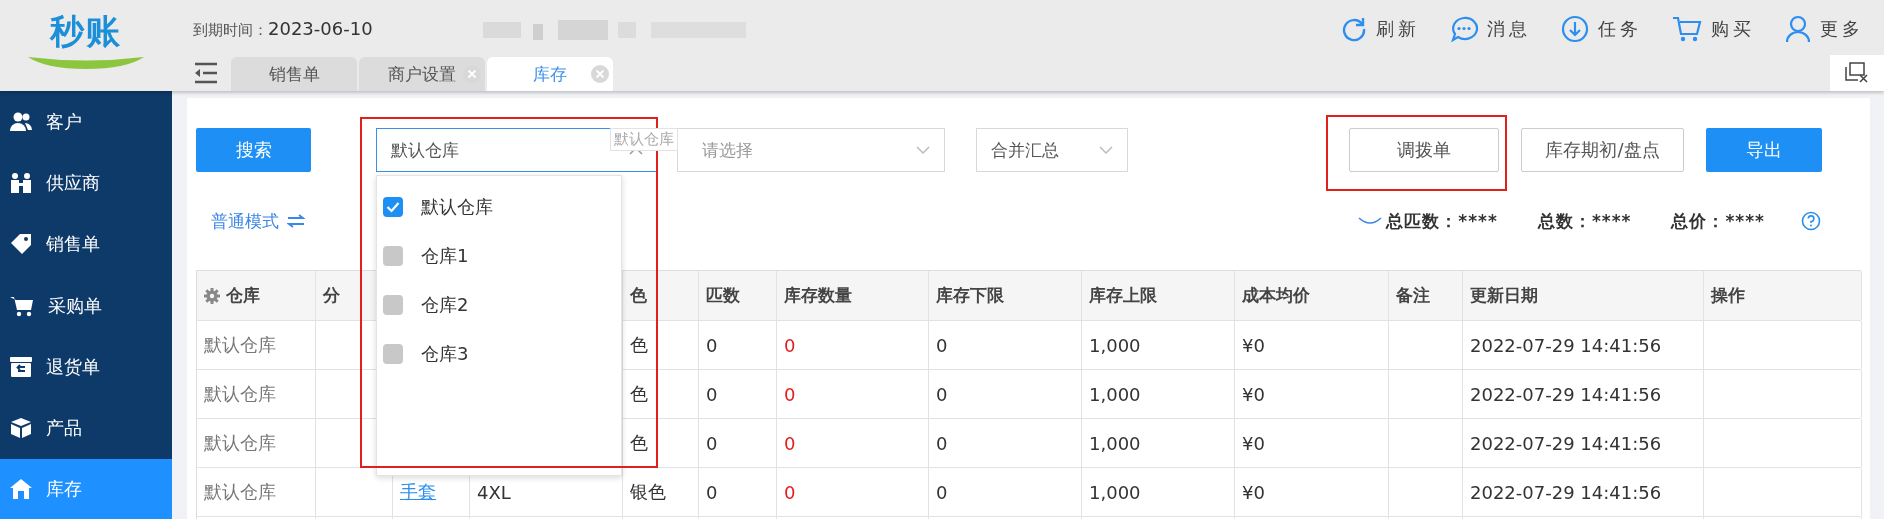 The height and width of the screenshot is (519, 1884). Describe the element at coordinates (818, 295) in the screenshot. I see `column-header: 库存数量` at that location.